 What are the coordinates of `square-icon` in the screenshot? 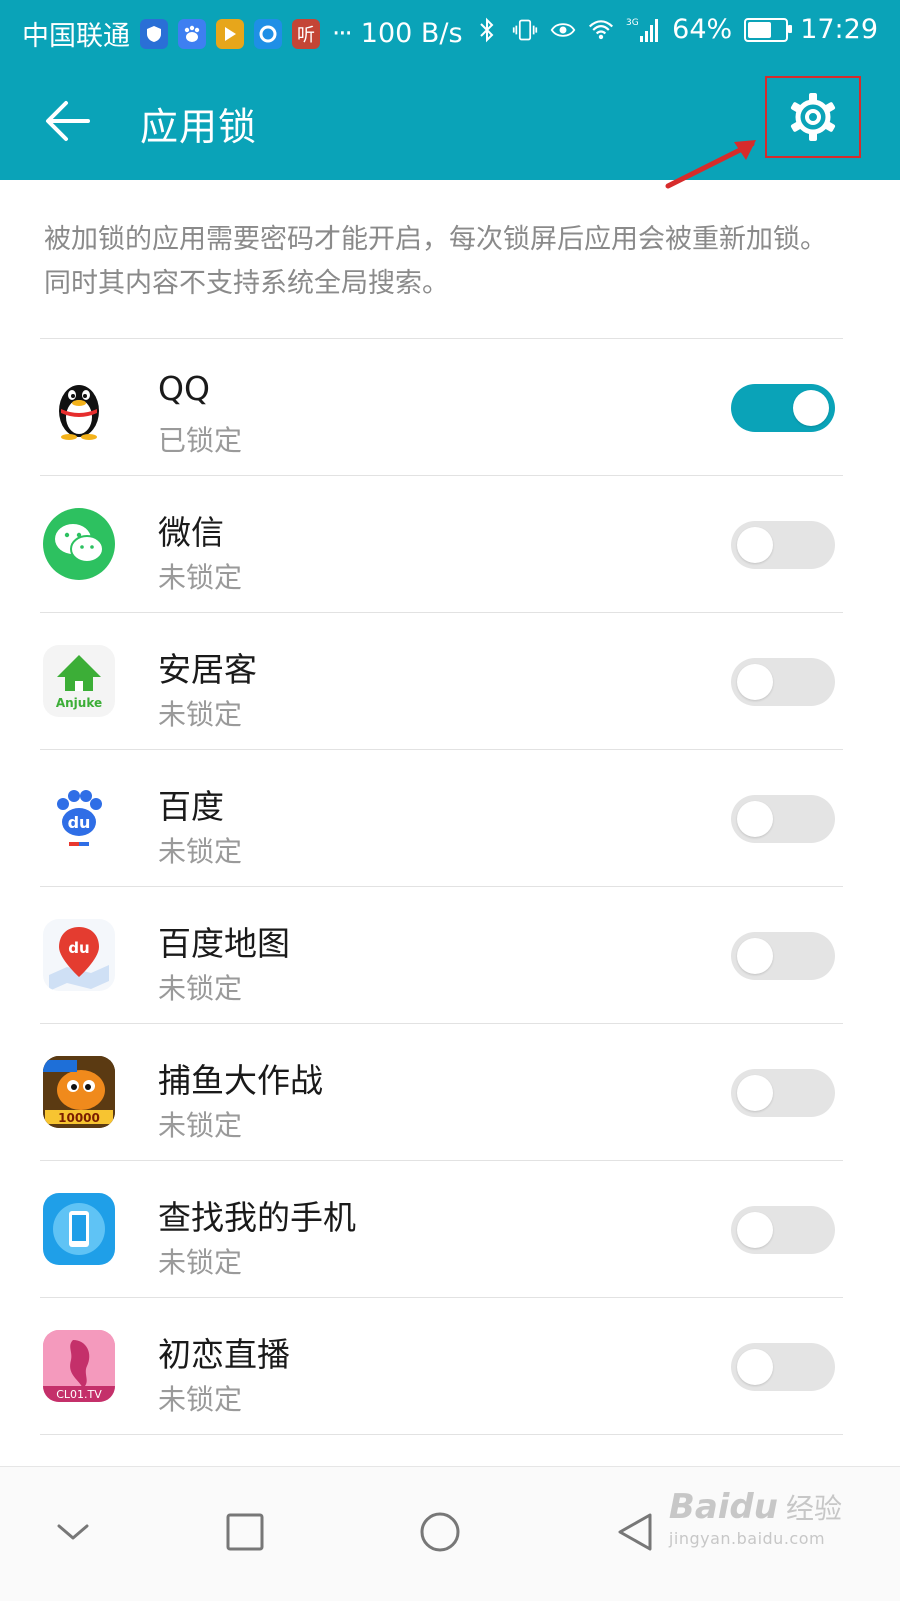 It's located at (245, 1532).